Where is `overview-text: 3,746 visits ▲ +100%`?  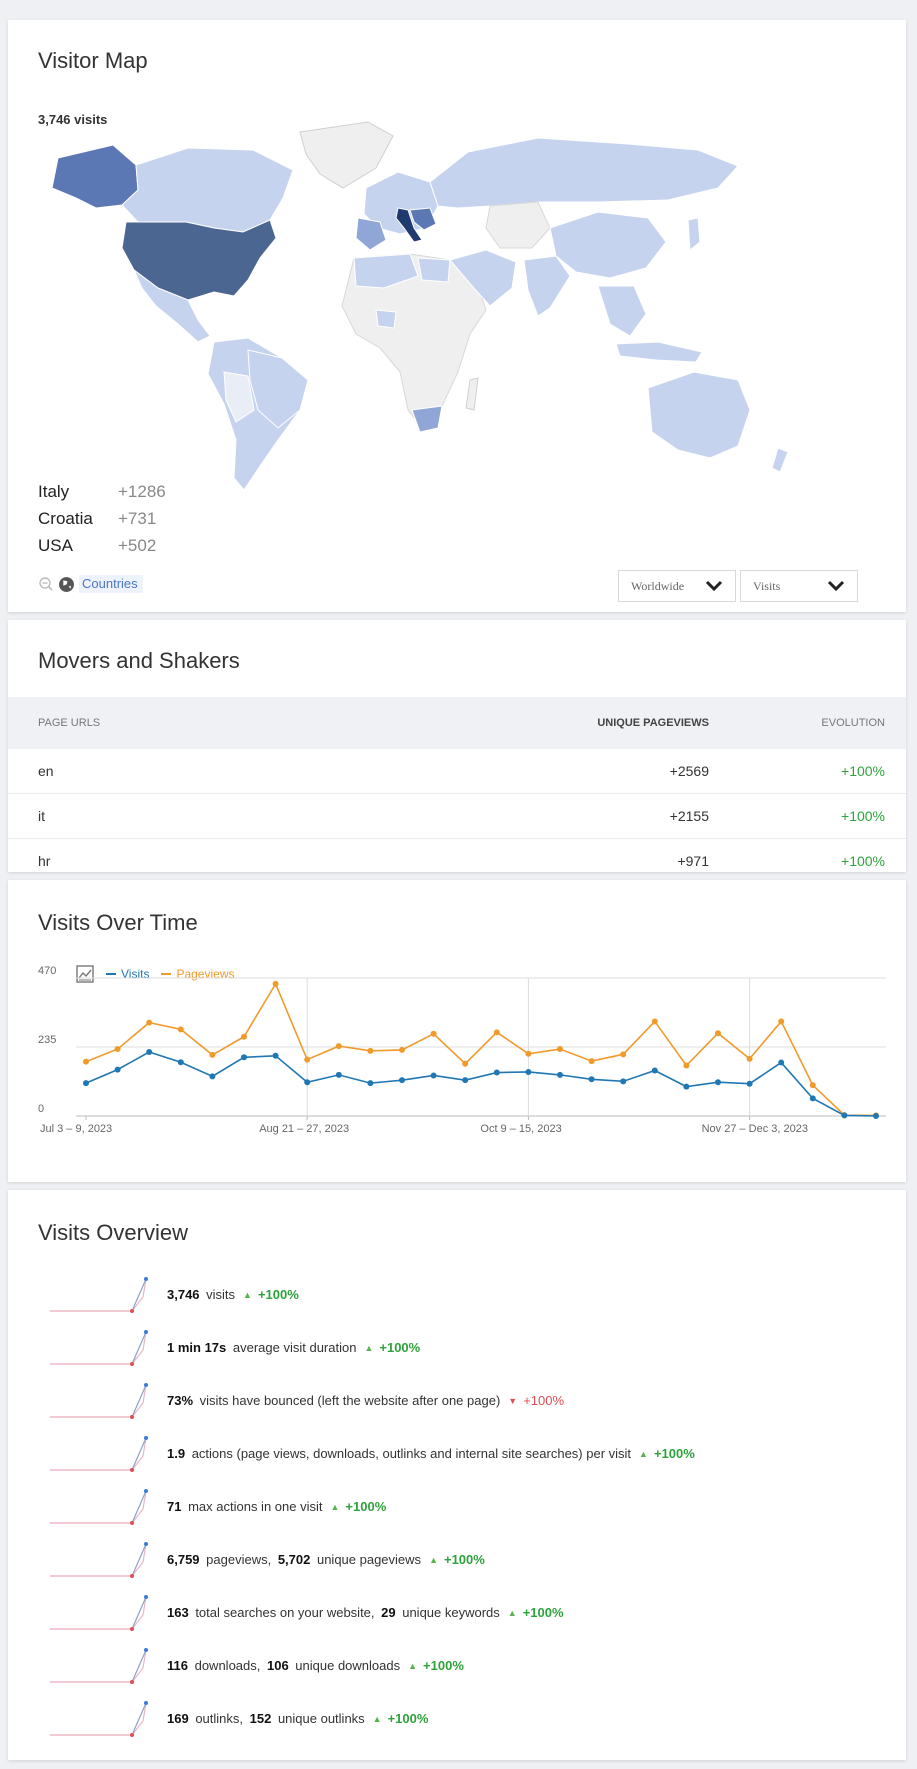
overview-text: 3,746 visits ▲ +100% is located at coordinates (233, 1294).